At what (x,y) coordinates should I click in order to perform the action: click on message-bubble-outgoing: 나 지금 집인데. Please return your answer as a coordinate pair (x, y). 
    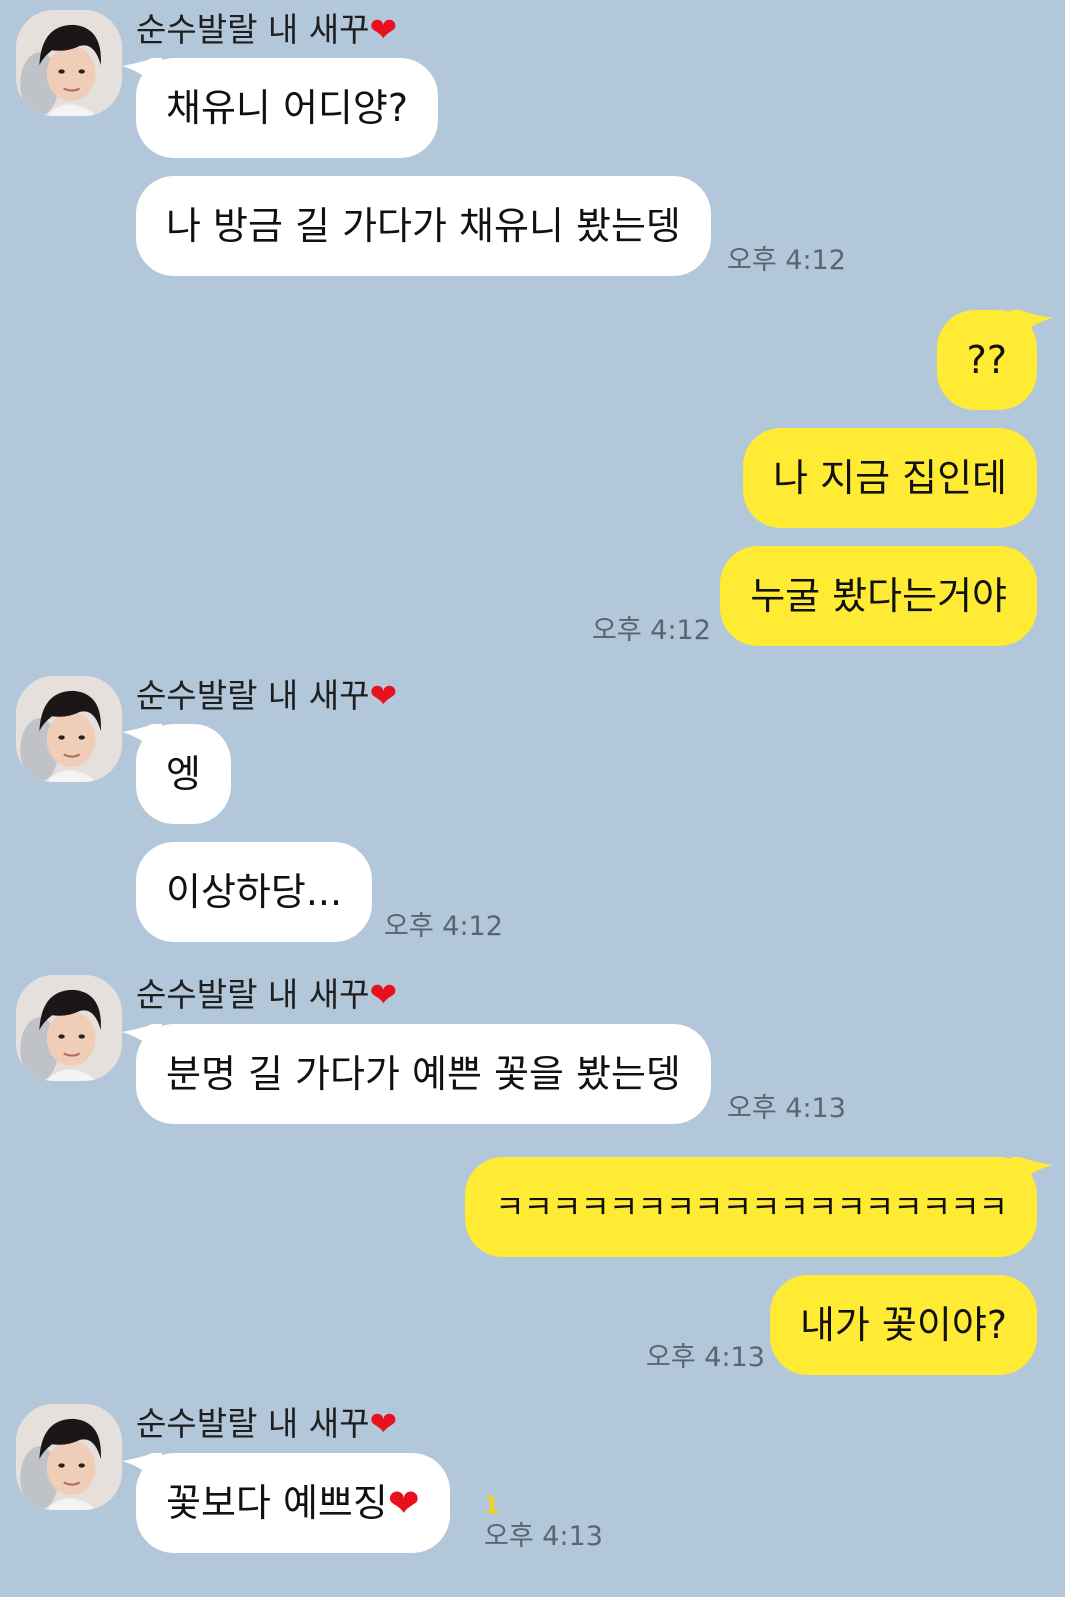
    Looking at the image, I should click on (890, 478).